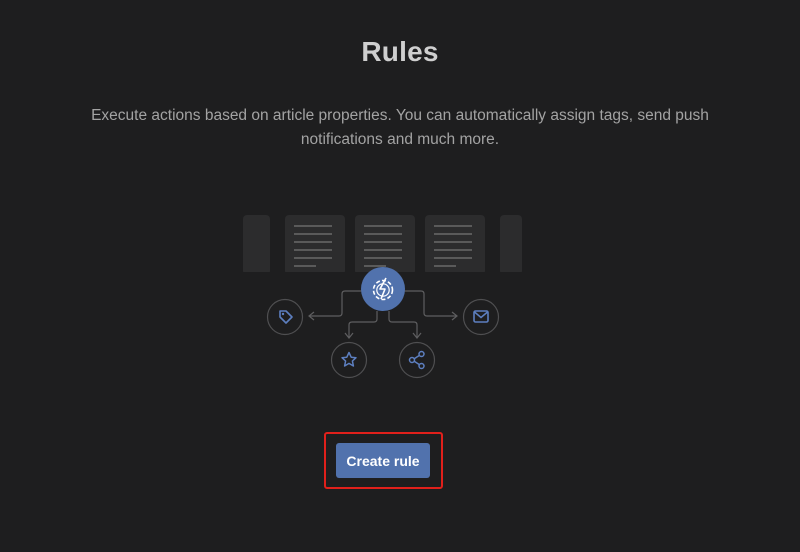 This screenshot has height=552, width=800. Describe the element at coordinates (285, 317) in the screenshot. I see `tag-icon` at that location.